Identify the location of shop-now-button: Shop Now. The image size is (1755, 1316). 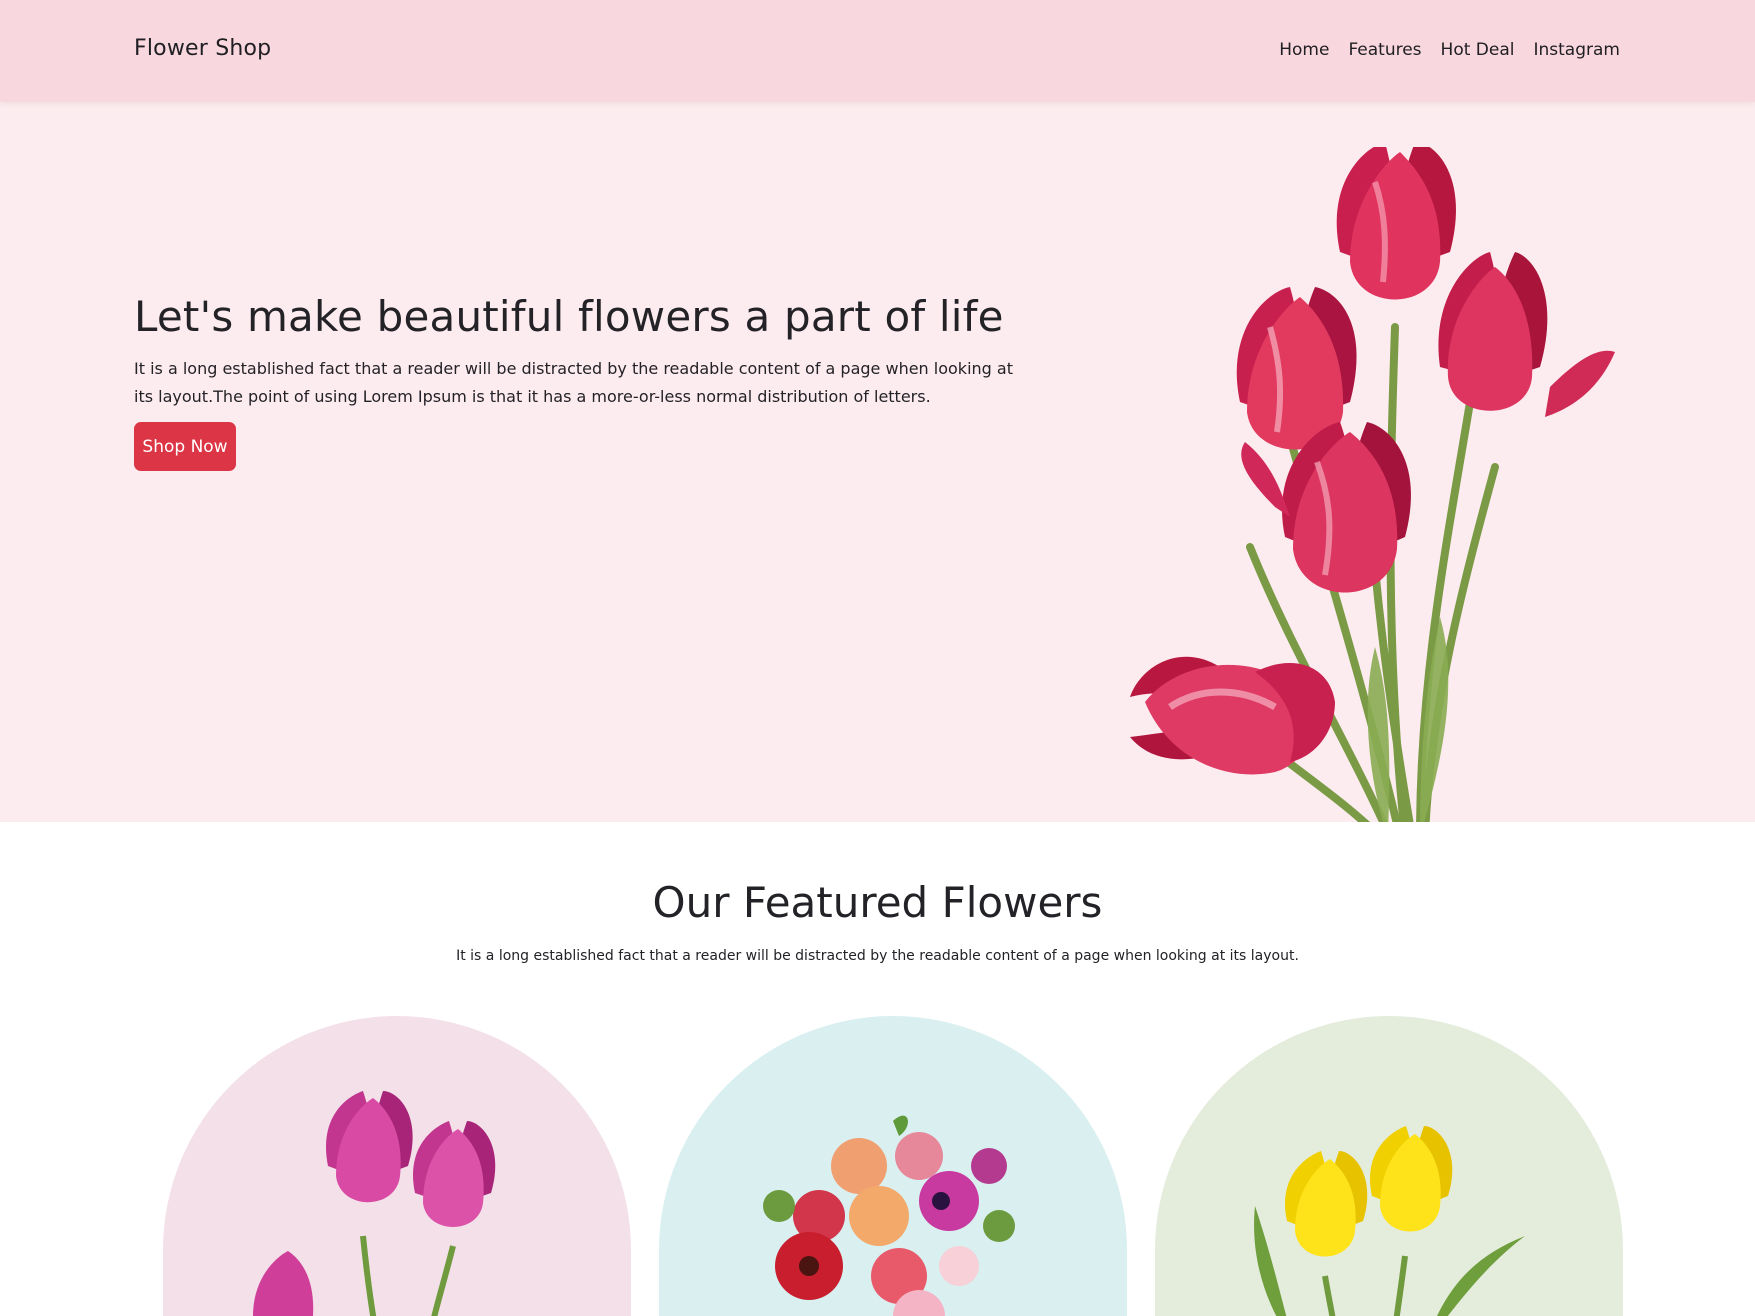
(185, 446).